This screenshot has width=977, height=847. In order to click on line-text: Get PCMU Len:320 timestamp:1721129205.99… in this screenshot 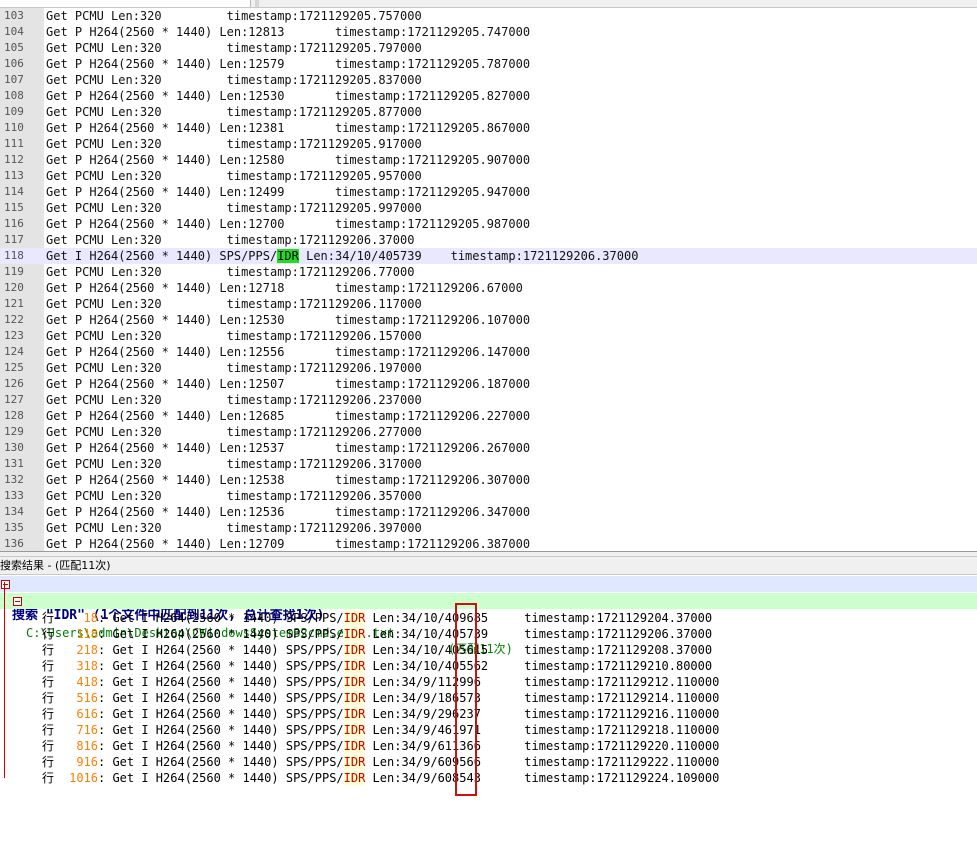, I will do `click(234, 208)`.